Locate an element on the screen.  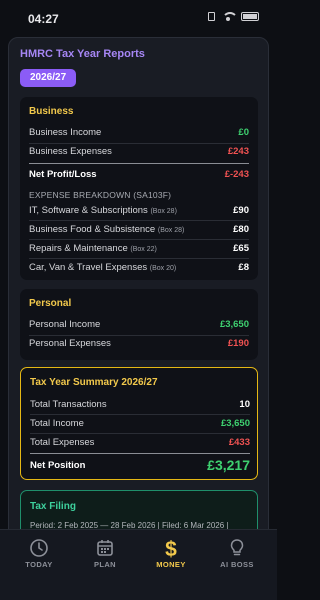
tab-label: PLAN is located at coordinates (105, 564).